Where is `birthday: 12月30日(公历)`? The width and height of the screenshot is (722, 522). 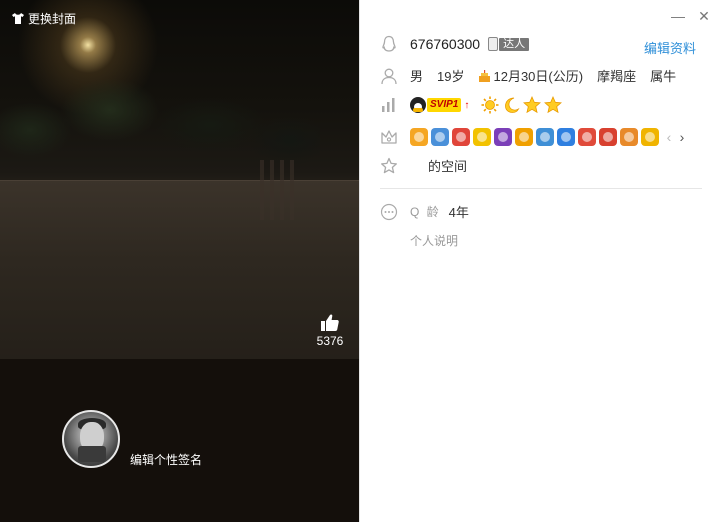
birthday: 12月30日(公历) is located at coordinates (538, 76).